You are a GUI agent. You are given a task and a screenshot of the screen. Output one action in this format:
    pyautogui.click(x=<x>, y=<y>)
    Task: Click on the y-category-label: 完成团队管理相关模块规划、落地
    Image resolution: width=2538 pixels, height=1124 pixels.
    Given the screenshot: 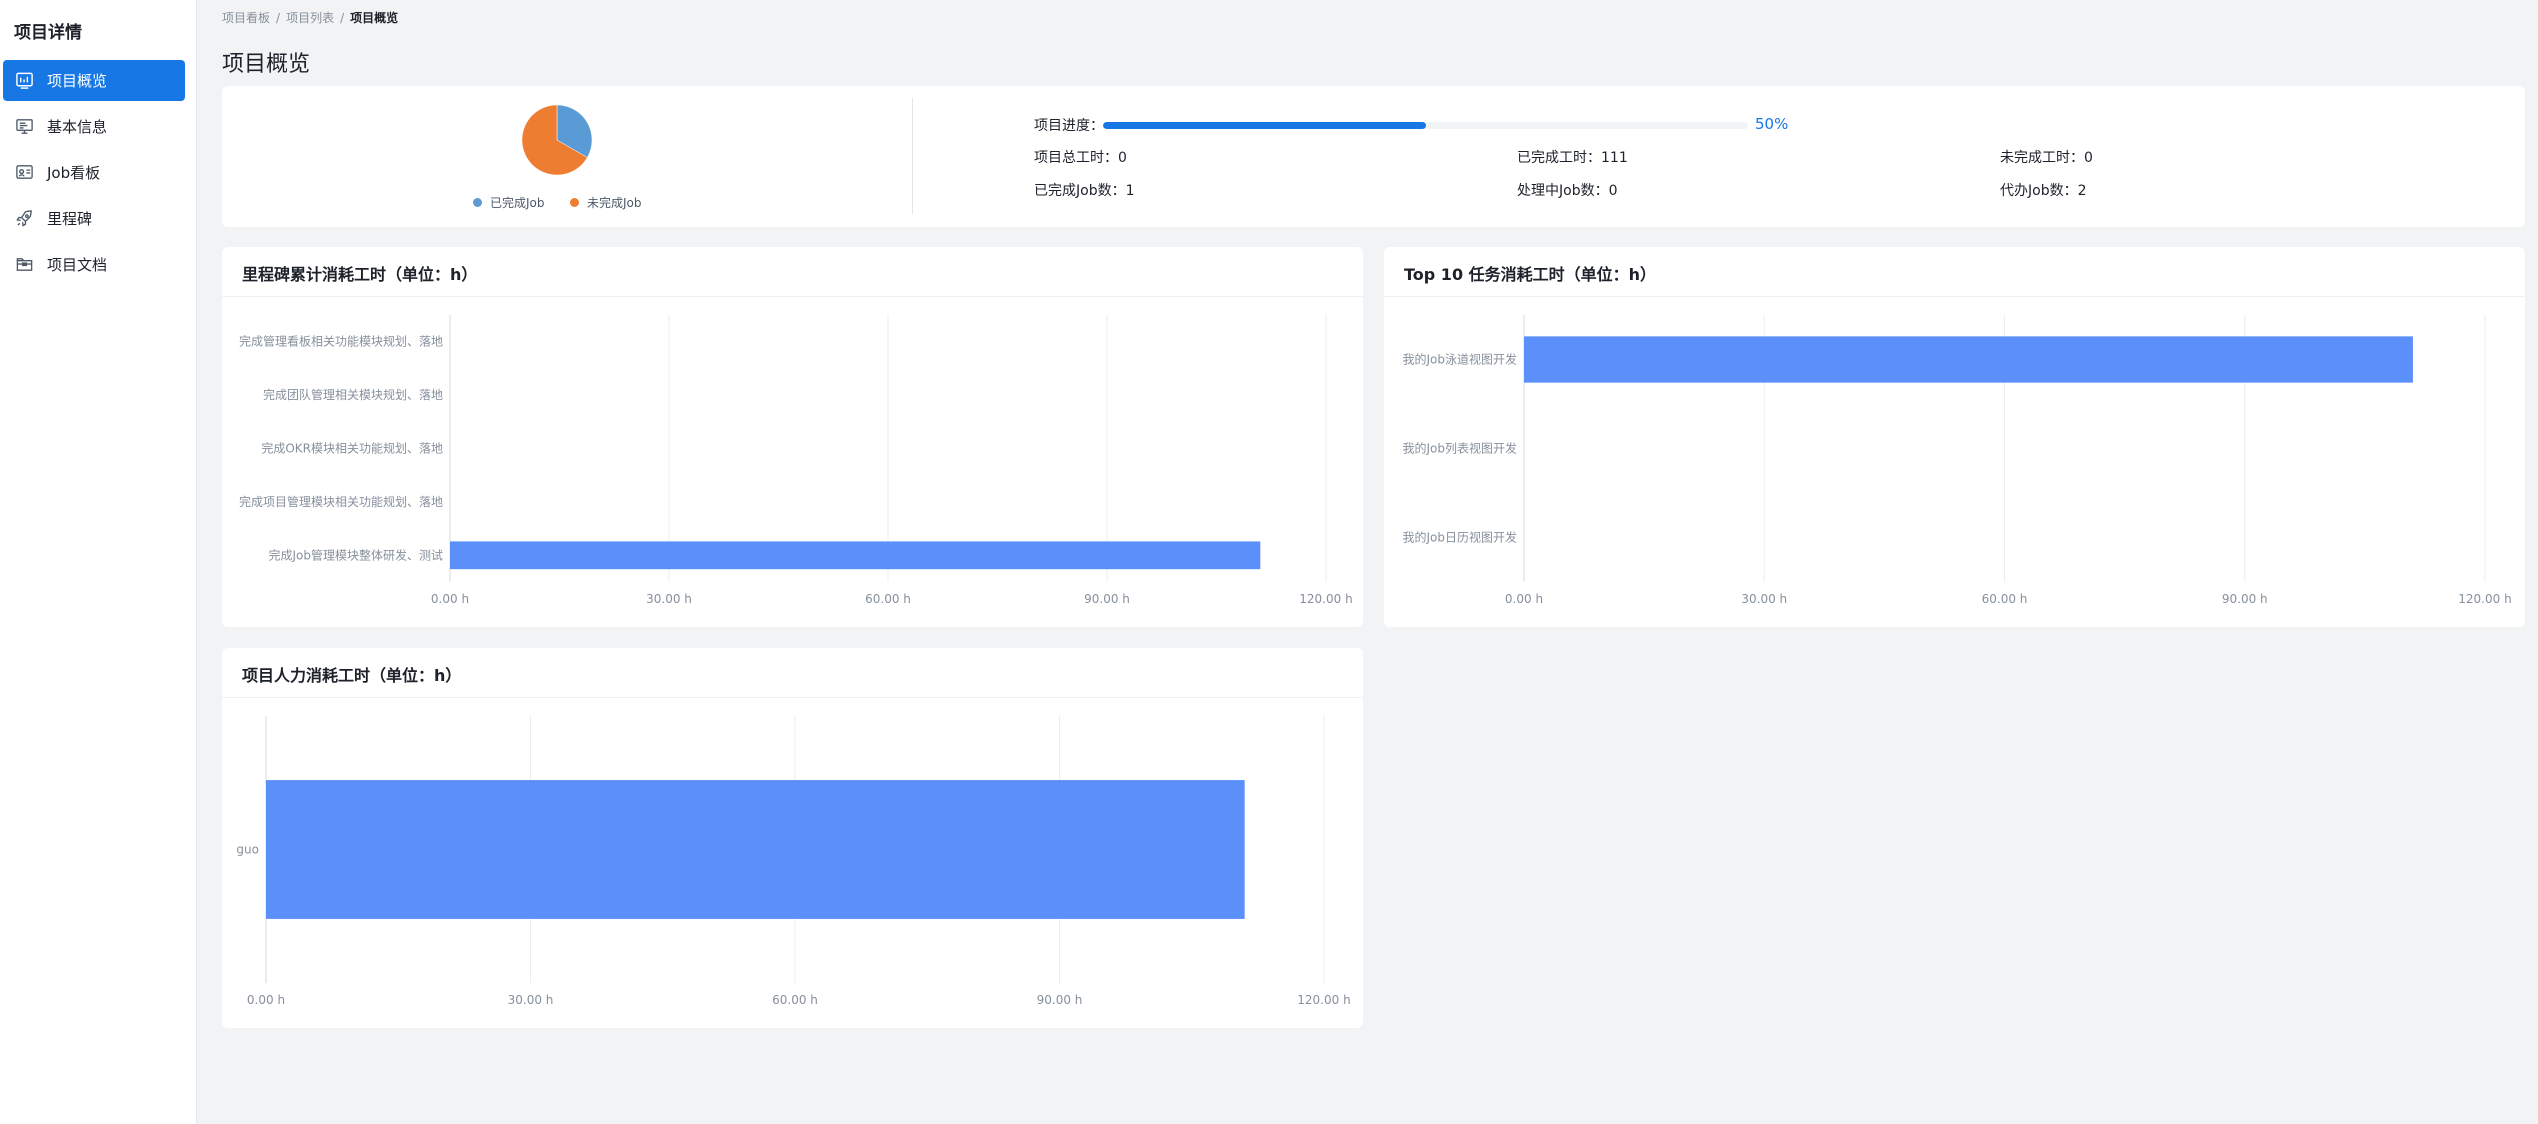 What is the action you would take?
    pyautogui.click(x=353, y=394)
    